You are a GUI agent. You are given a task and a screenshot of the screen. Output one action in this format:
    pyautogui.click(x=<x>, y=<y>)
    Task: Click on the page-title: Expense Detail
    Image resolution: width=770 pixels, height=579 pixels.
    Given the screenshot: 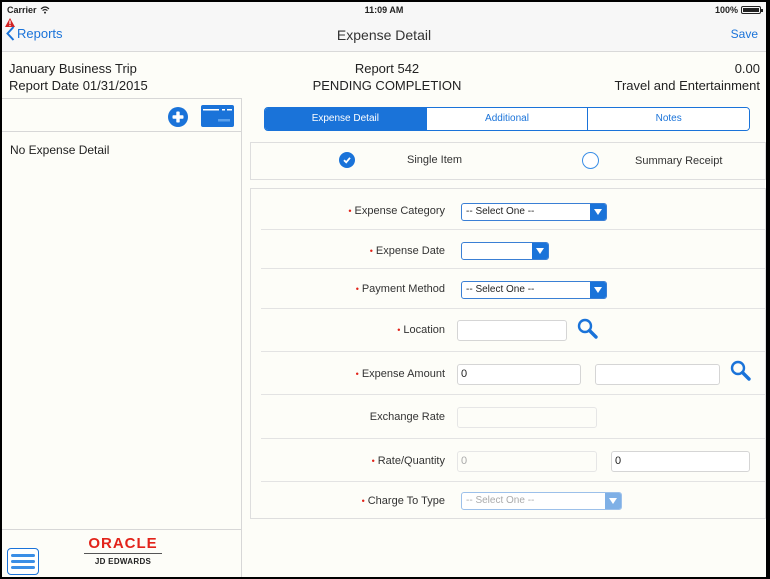 What is the action you would take?
    pyautogui.click(x=384, y=35)
    